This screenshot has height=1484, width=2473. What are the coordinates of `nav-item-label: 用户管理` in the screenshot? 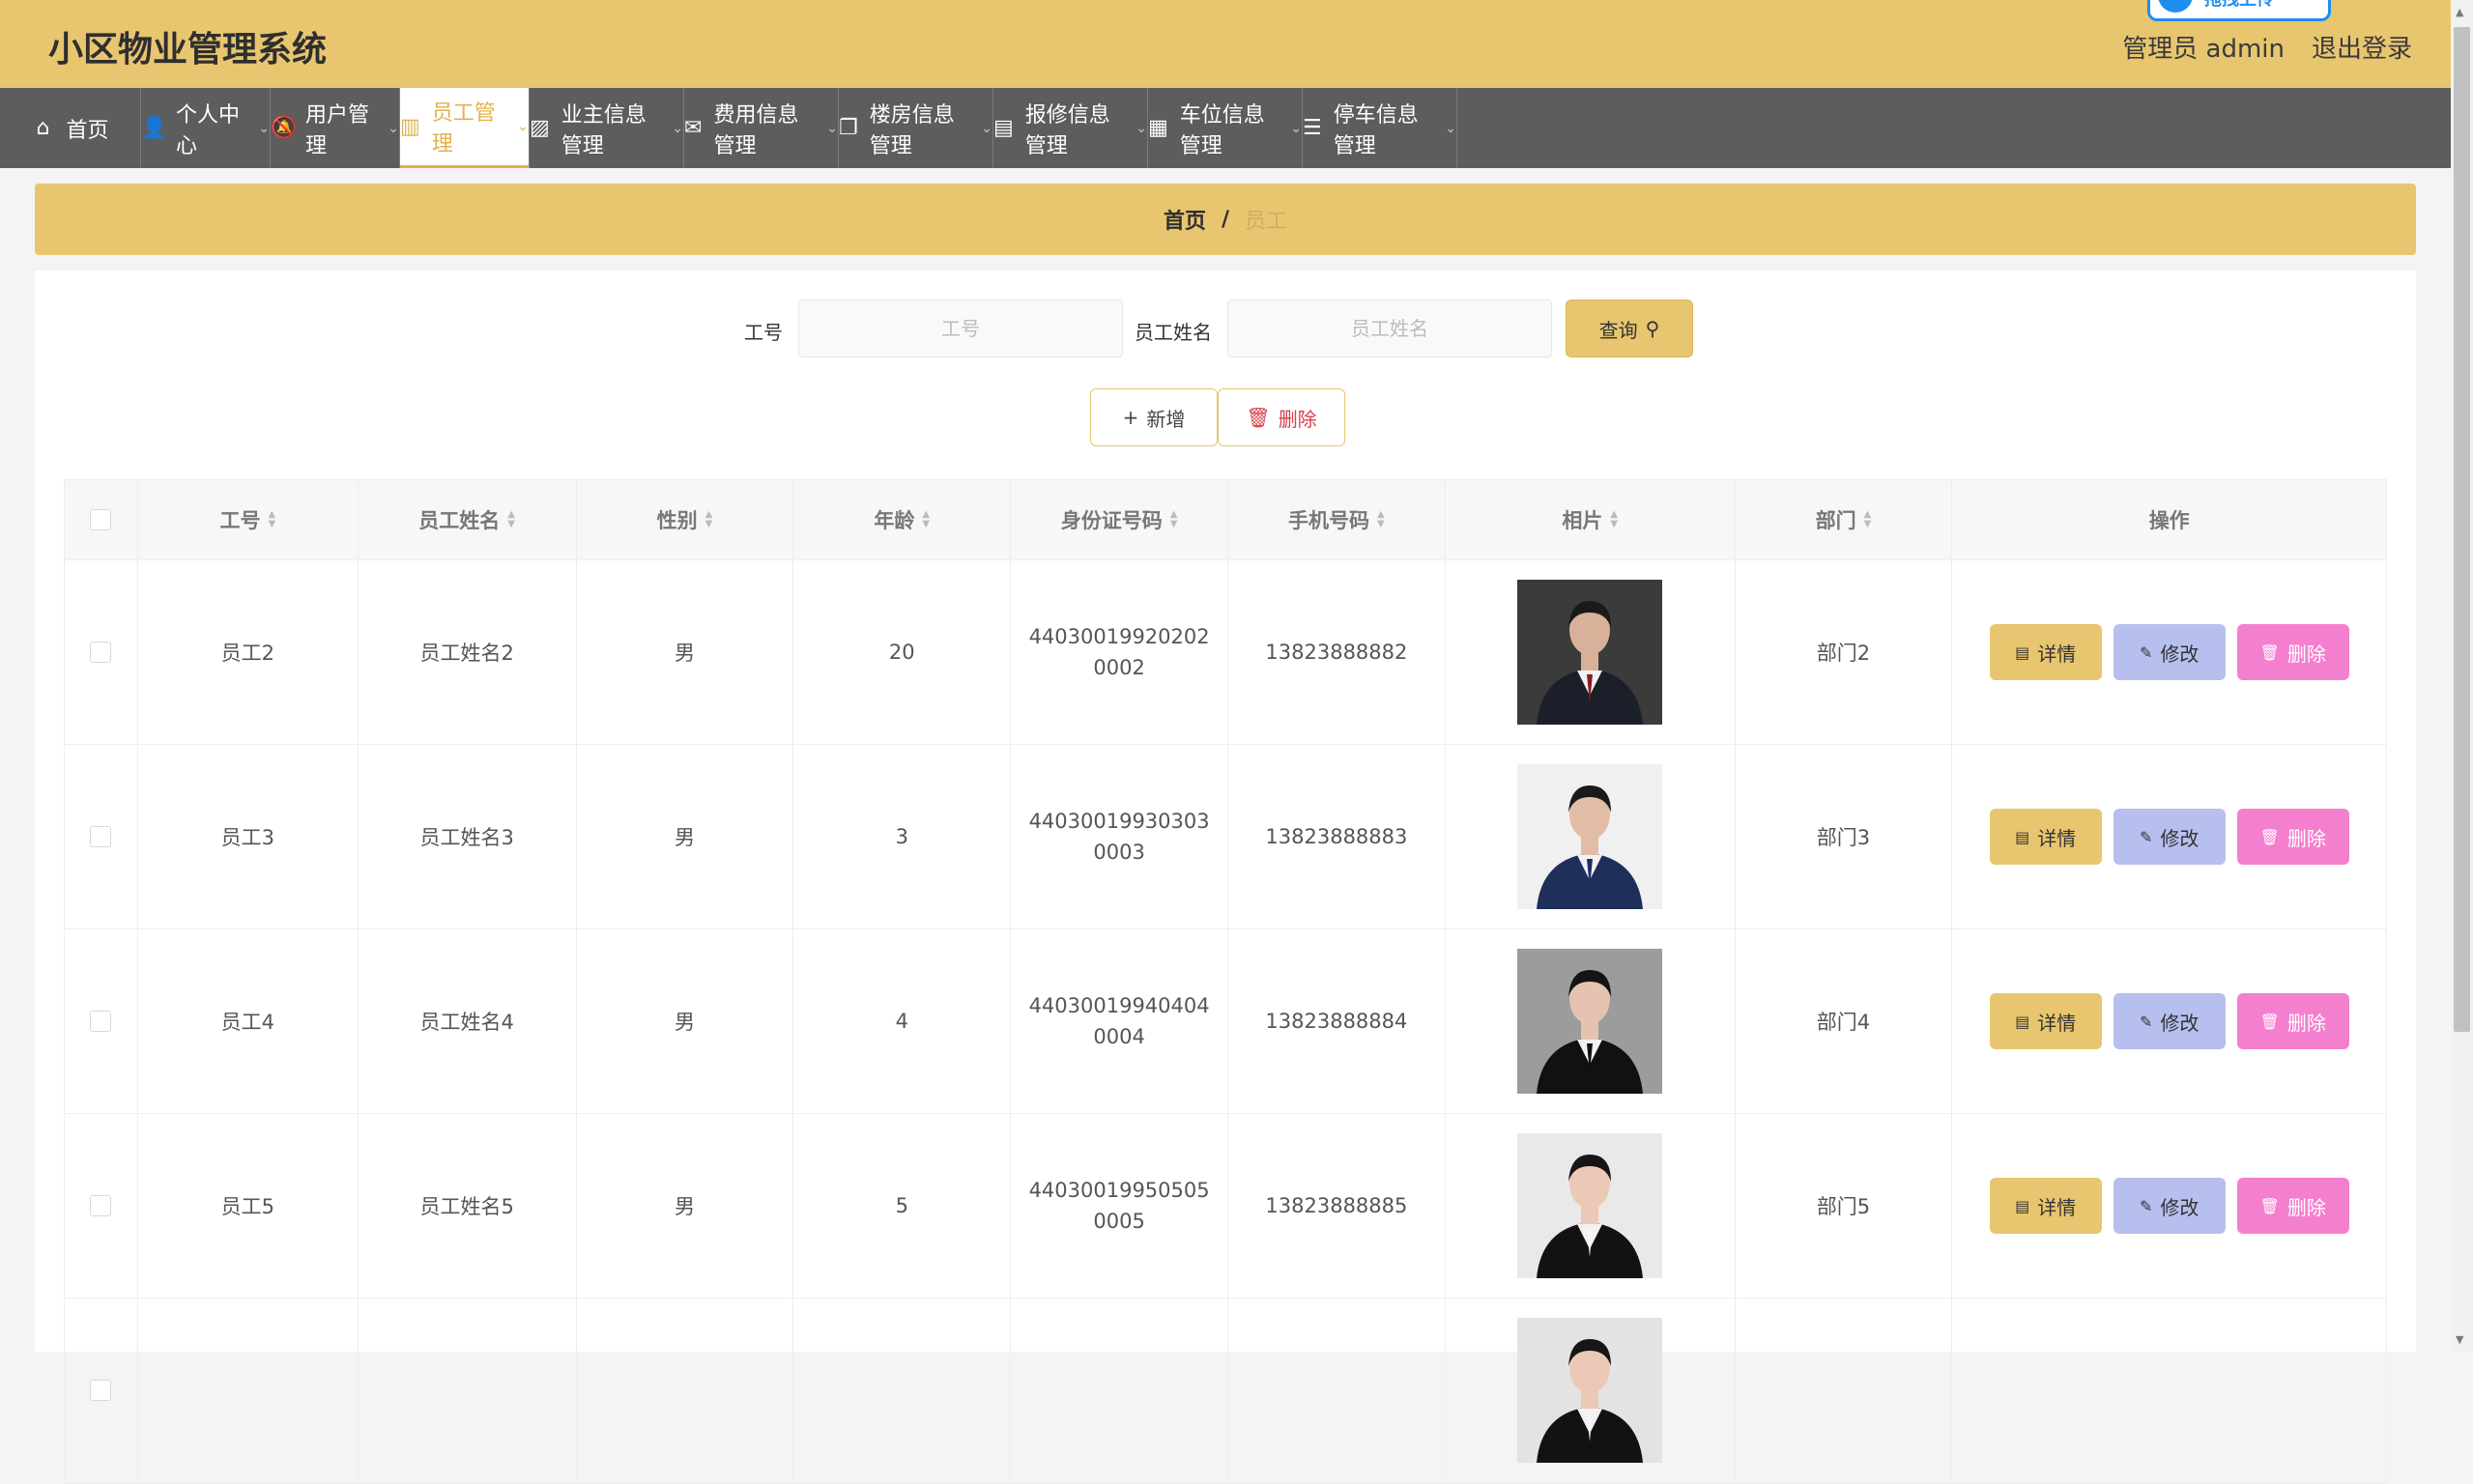 It's located at (337, 130).